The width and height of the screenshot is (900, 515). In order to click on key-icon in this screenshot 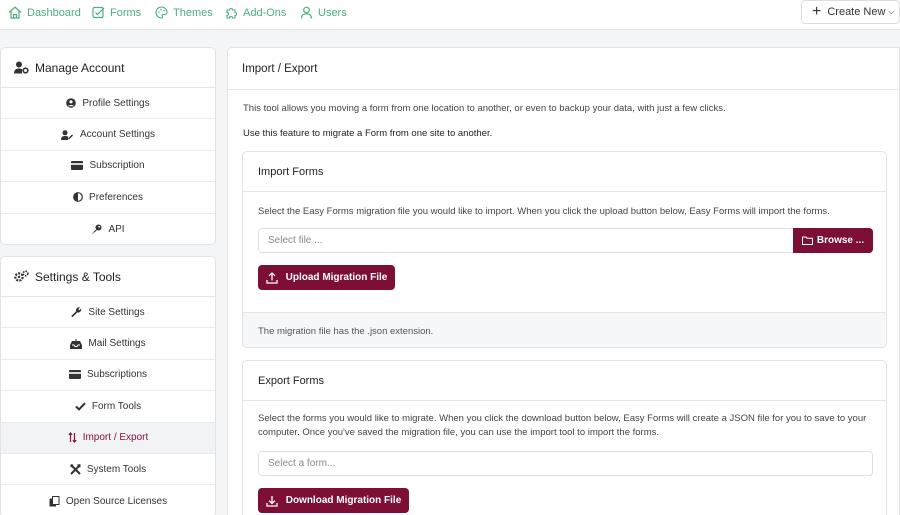, I will do `click(97, 229)`.